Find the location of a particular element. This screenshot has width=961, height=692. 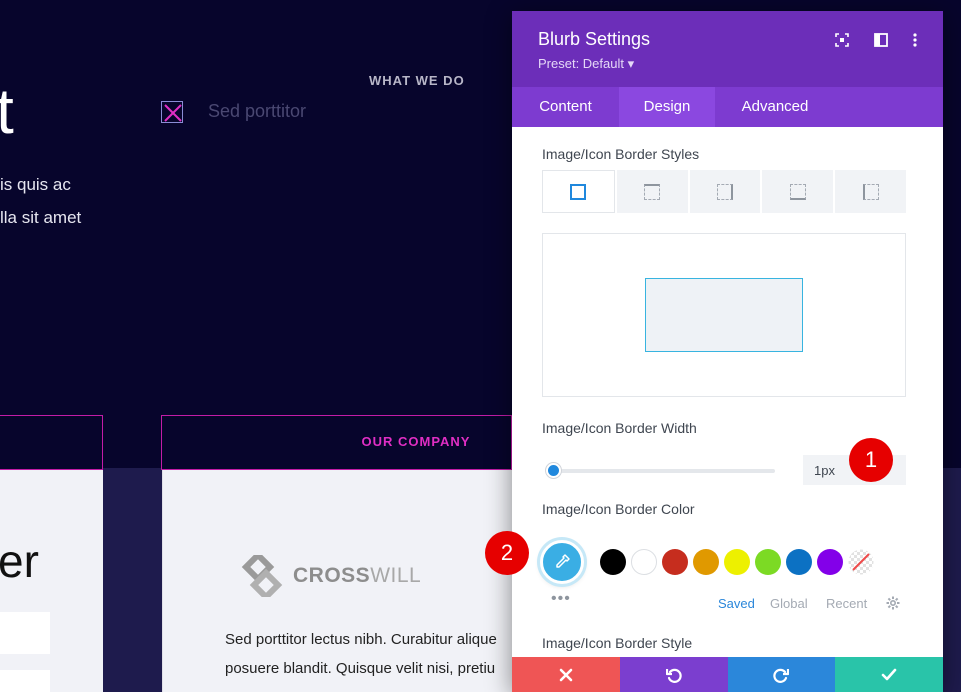

border-all-icon is located at coordinates (578, 191).